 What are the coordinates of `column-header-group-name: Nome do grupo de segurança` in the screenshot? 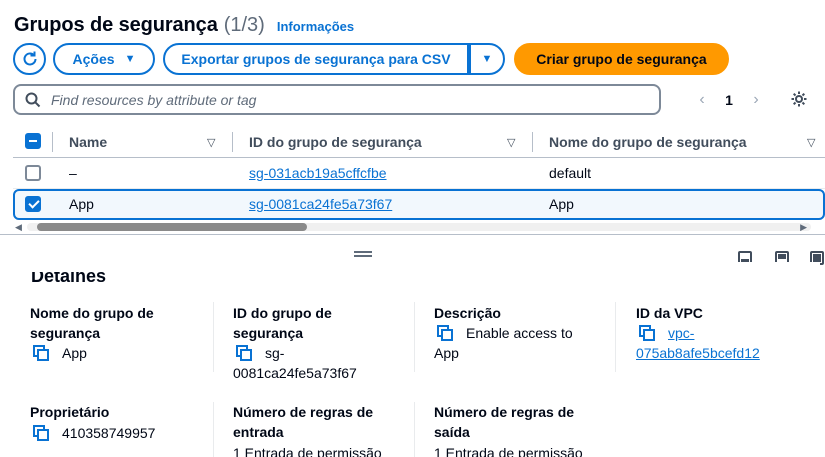 It's located at (648, 142).